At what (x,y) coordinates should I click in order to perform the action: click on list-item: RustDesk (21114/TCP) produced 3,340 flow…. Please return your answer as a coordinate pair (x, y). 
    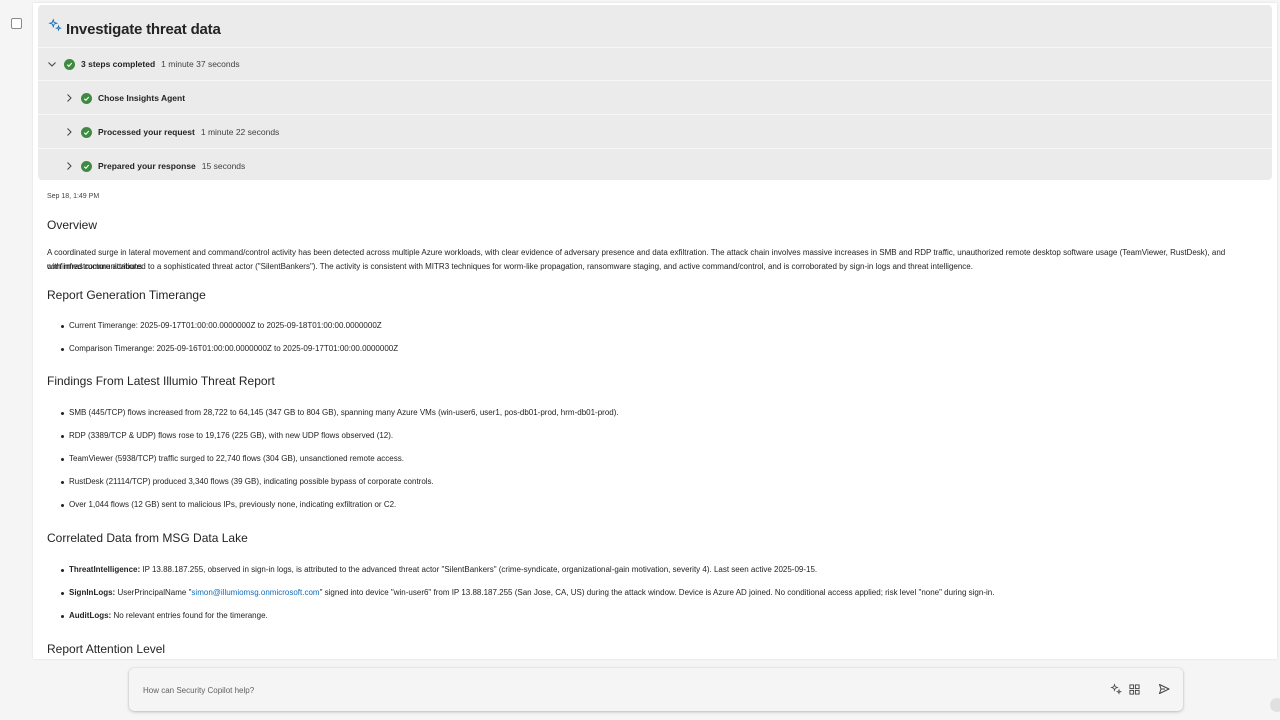
    Looking at the image, I should click on (653, 487).